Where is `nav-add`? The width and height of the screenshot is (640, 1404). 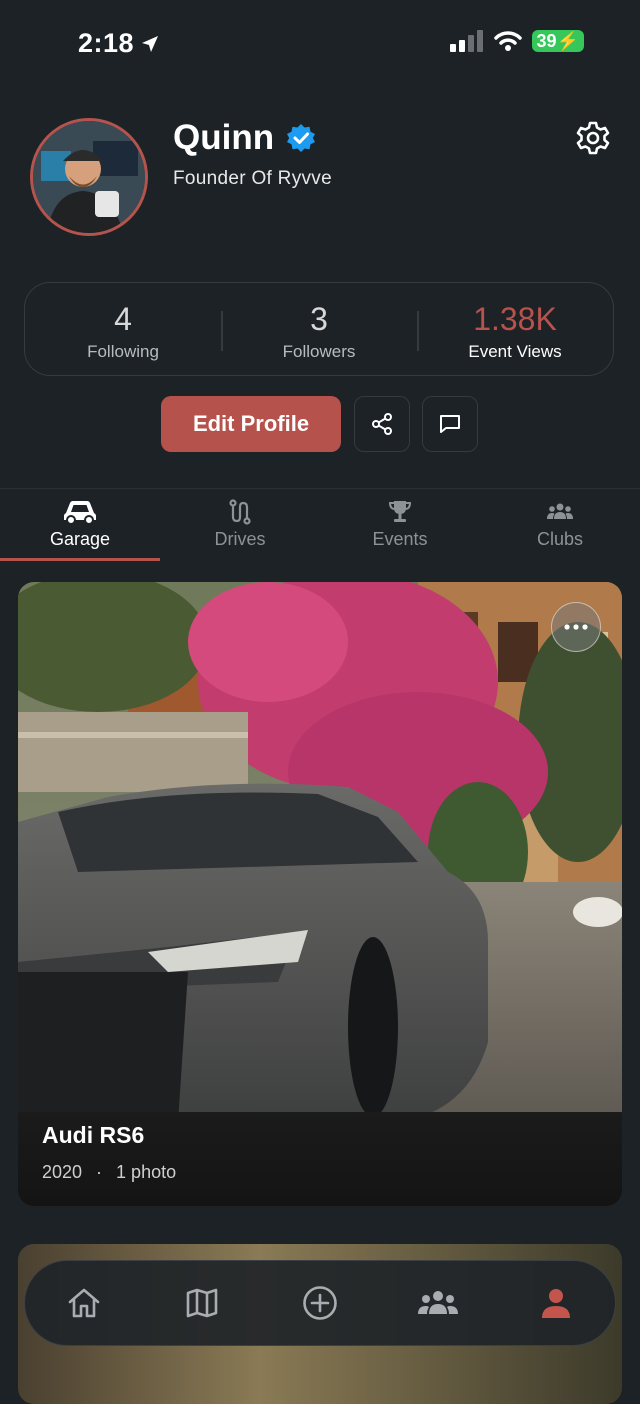
nav-add is located at coordinates (320, 1303).